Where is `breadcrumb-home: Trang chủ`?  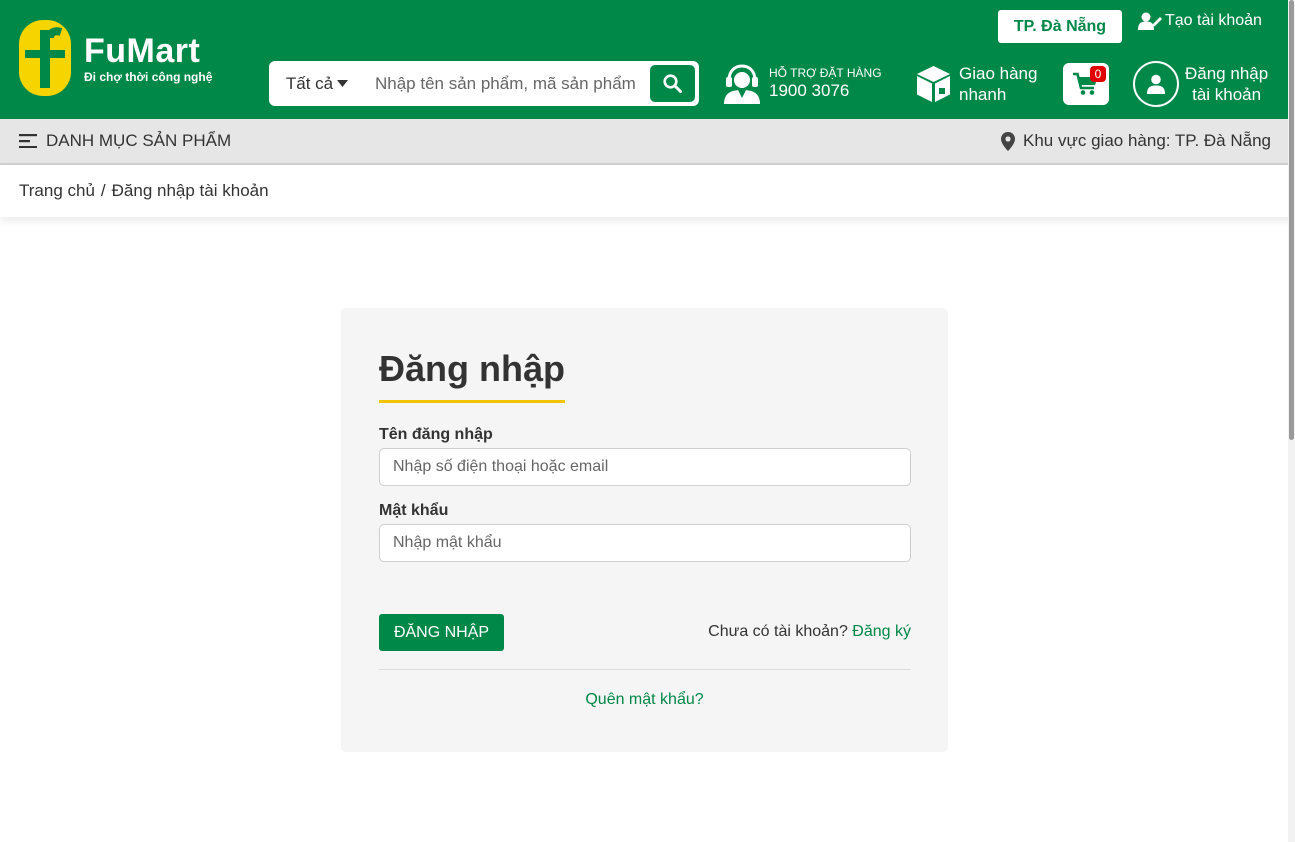 breadcrumb-home: Trang chủ is located at coordinates (57, 191).